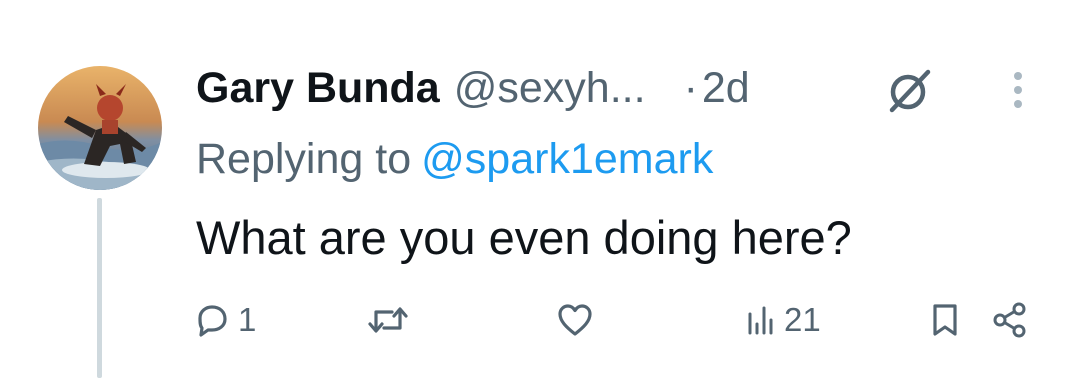 The image size is (1080, 378). Describe the element at coordinates (782, 320) in the screenshot. I see `views-button: 21` at that location.